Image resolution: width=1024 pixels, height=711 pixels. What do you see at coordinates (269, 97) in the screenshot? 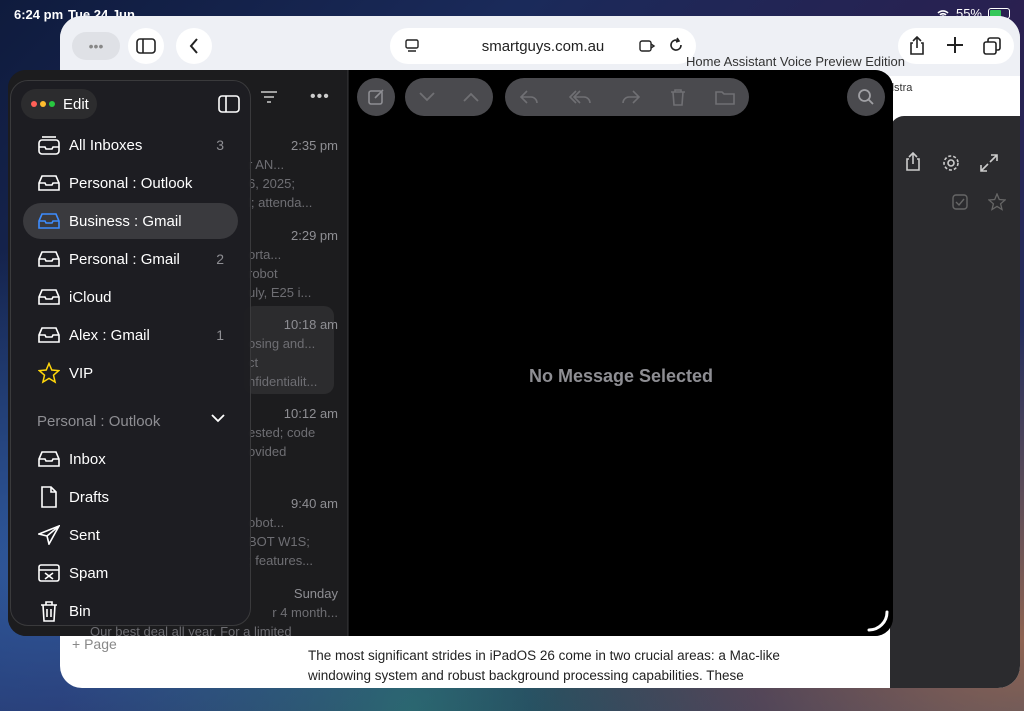
I see `filter-icon` at bounding box center [269, 97].